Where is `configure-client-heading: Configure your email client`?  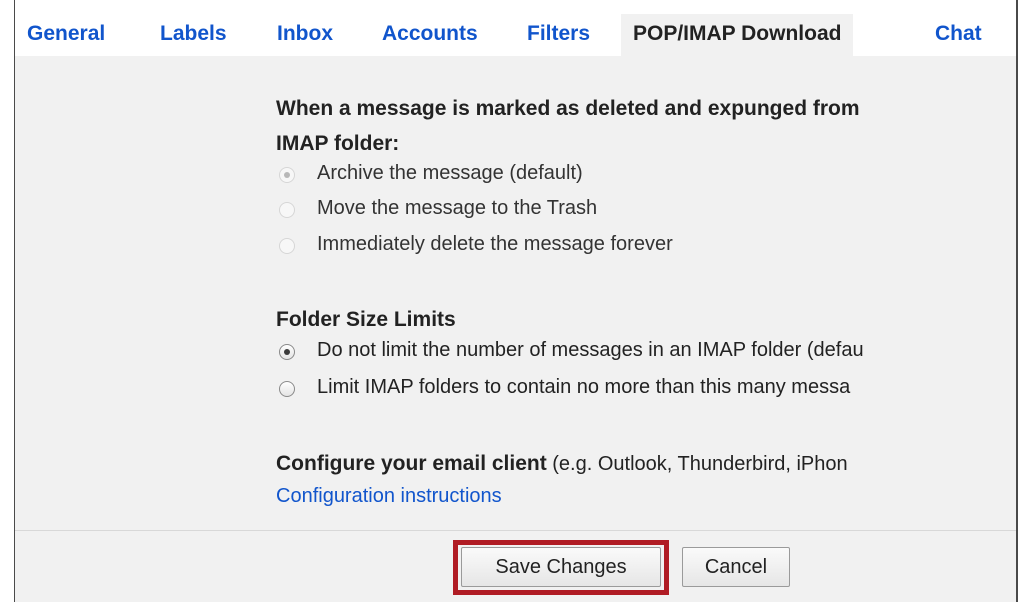
configure-client-heading: Configure your email client is located at coordinates (411, 463).